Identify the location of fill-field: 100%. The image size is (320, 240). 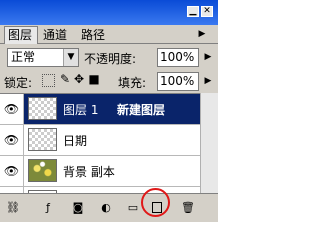
(178, 81).